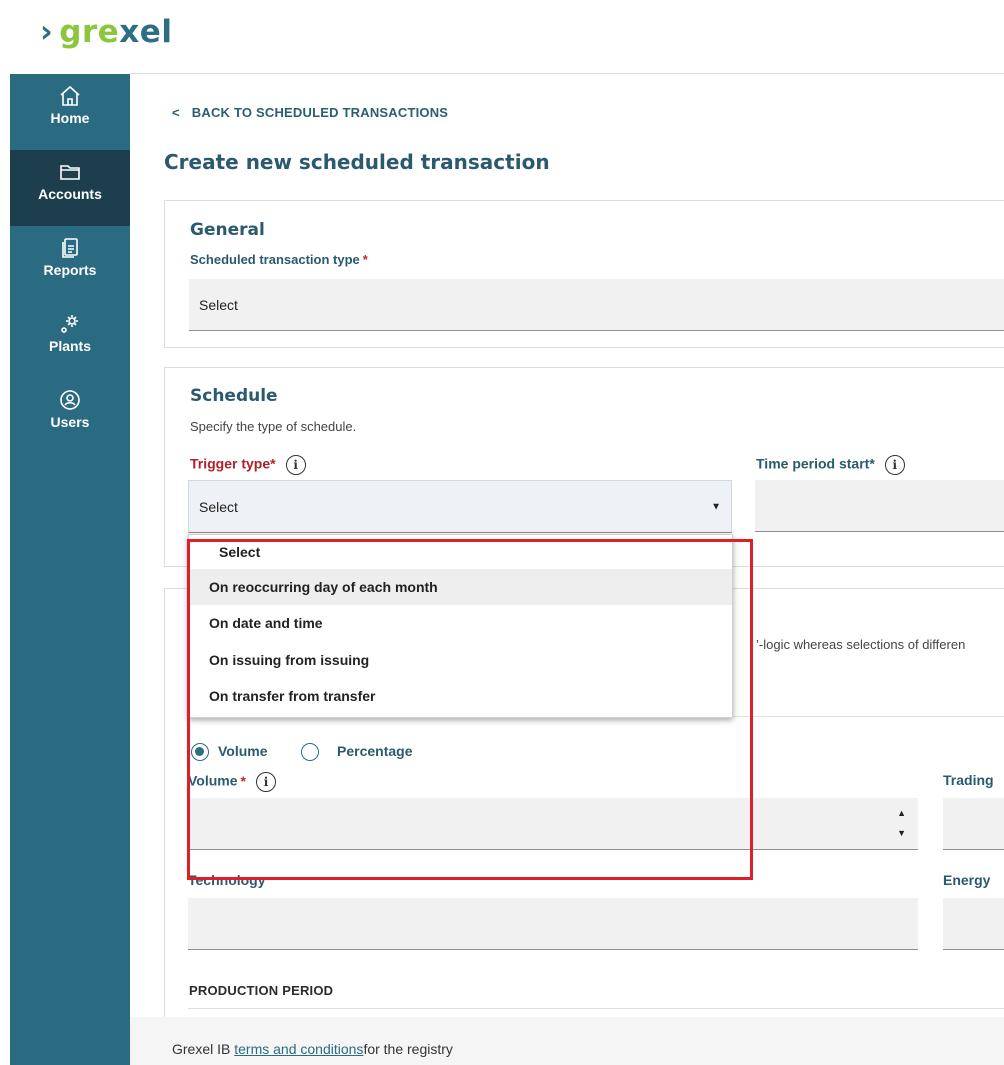 The image size is (1004, 1065). I want to click on terms-link: terms and conditions, so click(298, 1049).